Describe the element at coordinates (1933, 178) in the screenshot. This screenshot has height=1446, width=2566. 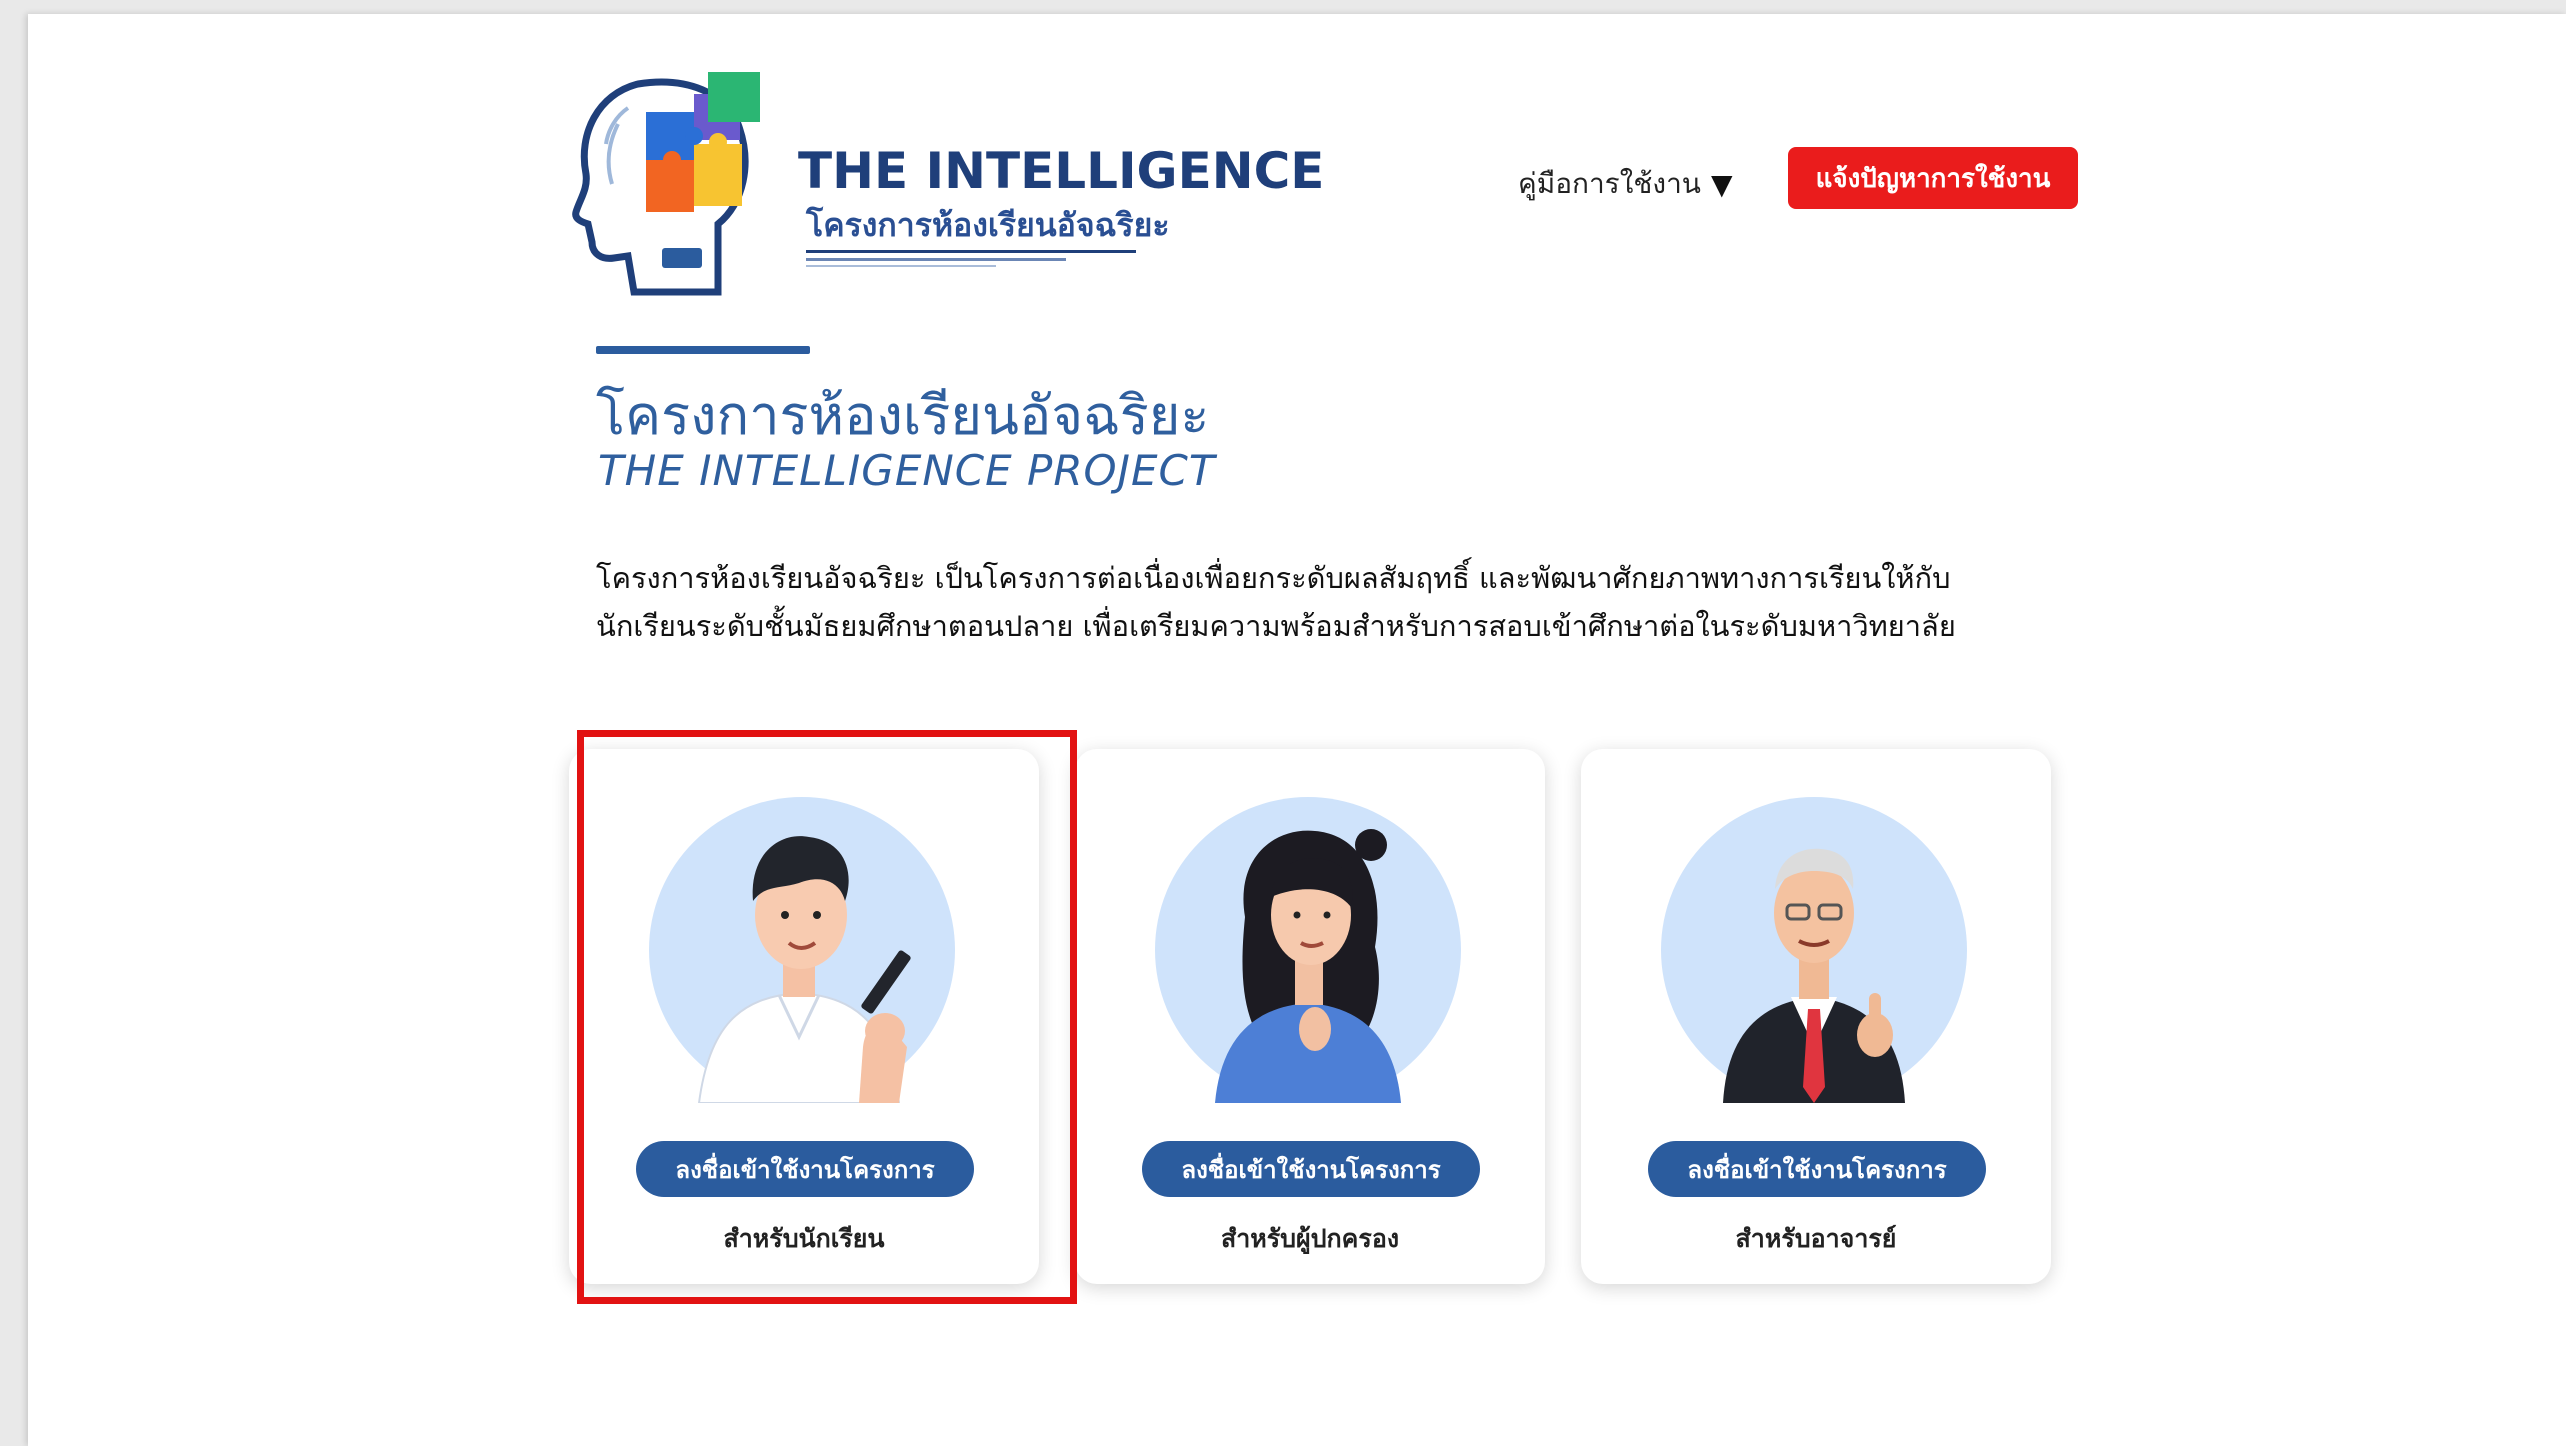
I see `report-problem-button: แจ้งปัญหาการใช้งาน` at that location.